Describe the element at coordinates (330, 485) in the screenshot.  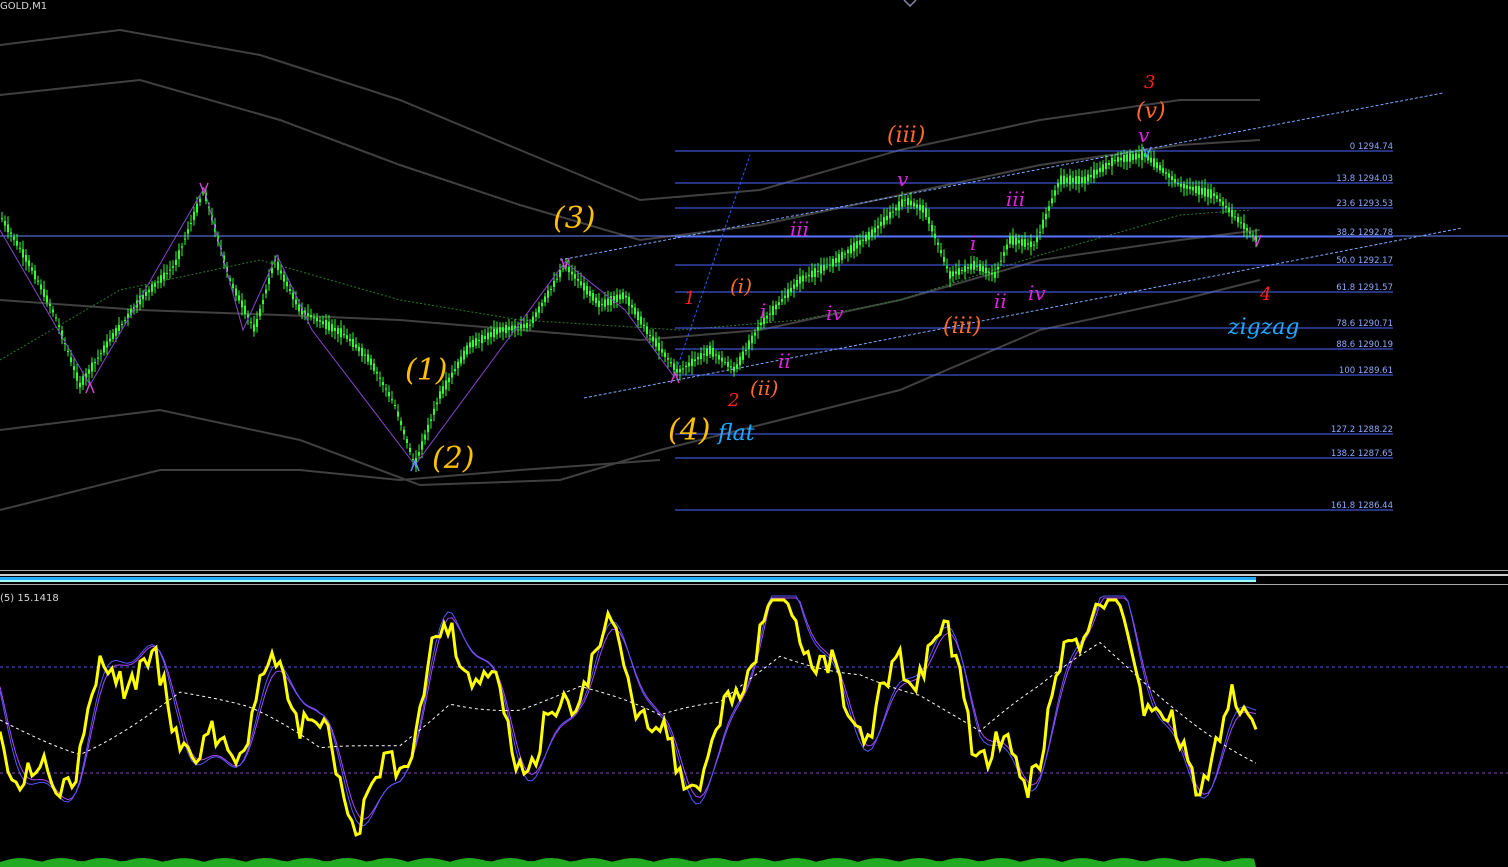
I see `envelope-band` at that location.